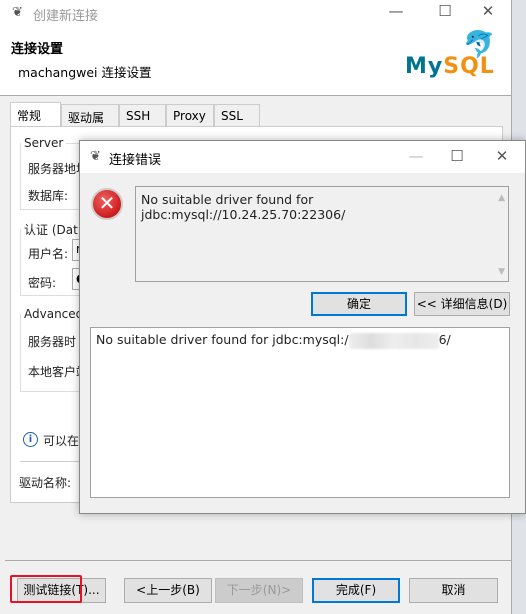  Describe the element at coordinates (48, 254) in the screenshot. I see `username-label: 用户名:` at that location.